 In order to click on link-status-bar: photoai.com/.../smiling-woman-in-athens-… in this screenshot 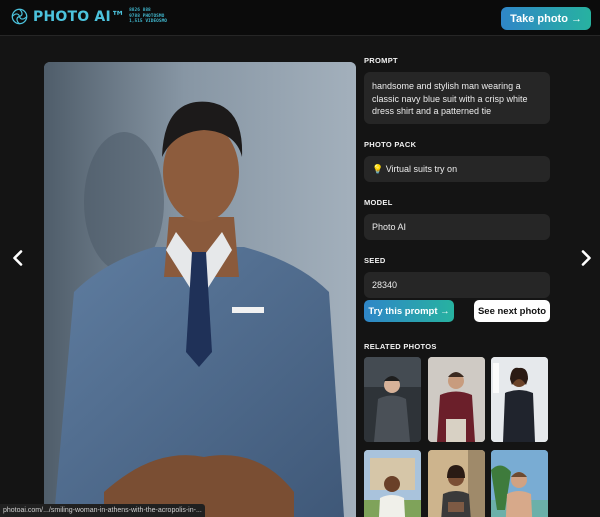, I will do `click(102, 510)`.